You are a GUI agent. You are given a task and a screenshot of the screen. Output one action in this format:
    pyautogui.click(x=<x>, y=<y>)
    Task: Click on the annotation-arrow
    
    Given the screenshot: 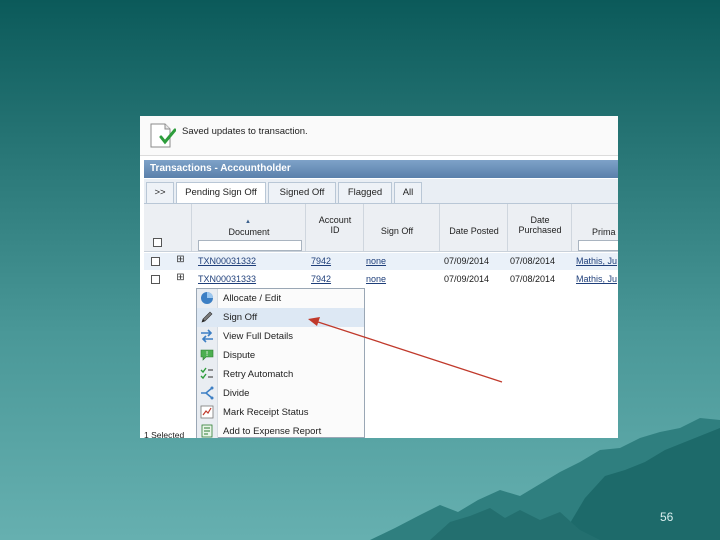 What is the action you would take?
    pyautogui.click(x=405, y=350)
    